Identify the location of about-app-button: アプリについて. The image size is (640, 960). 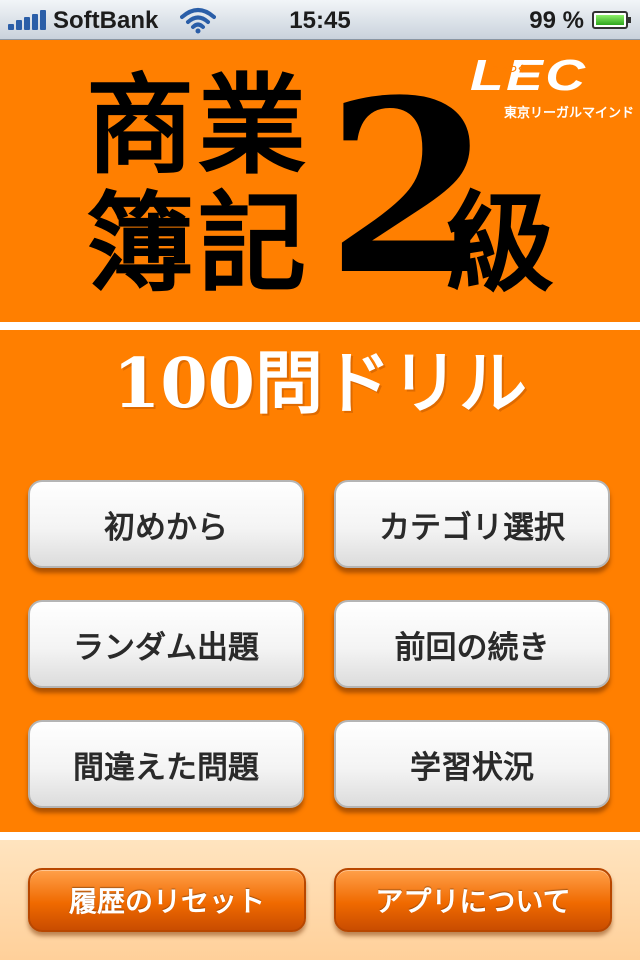
(473, 900).